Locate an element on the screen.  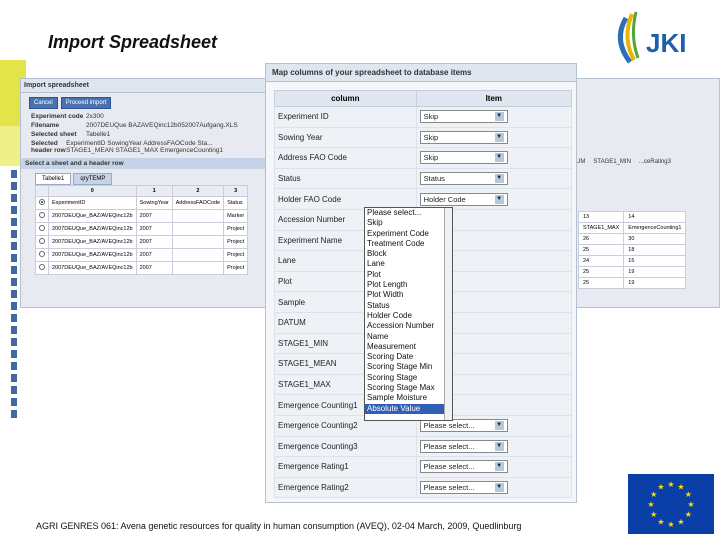
mapping-row: Emergence Rating2 Please select... ▼ is located at coordinates (423, 487).